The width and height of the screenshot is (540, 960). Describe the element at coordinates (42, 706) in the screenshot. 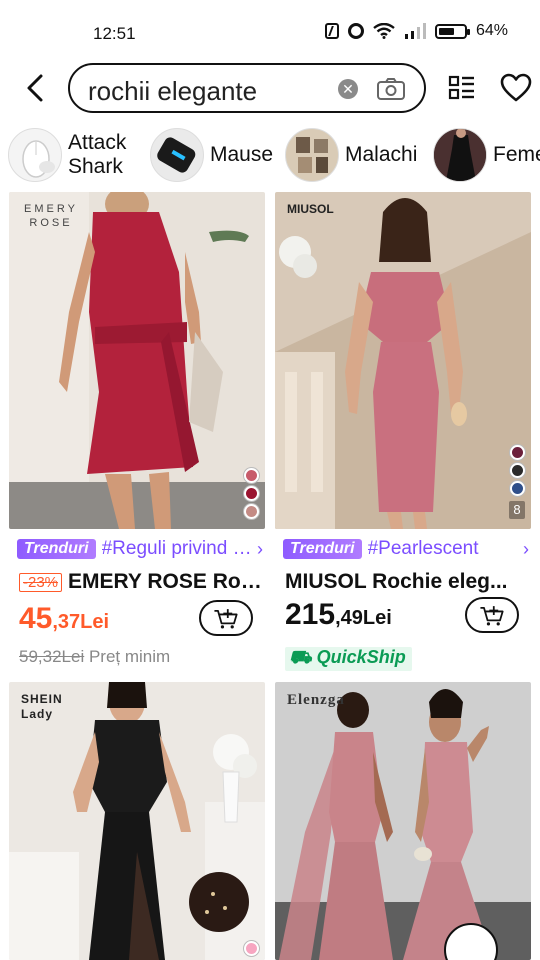

I see `brand-logo: SHEIN Lady` at that location.